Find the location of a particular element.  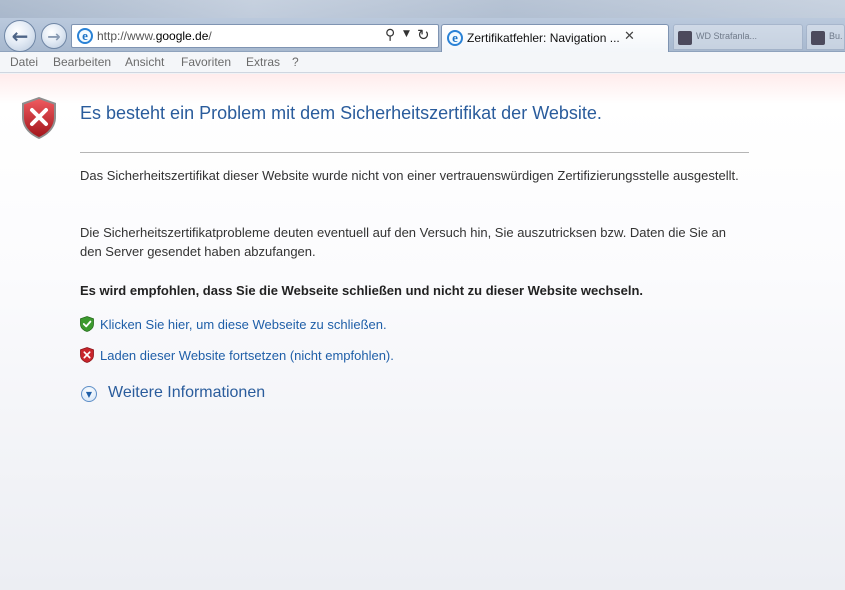

back-arrow-icon: ← is located at coordinates (20, 36).